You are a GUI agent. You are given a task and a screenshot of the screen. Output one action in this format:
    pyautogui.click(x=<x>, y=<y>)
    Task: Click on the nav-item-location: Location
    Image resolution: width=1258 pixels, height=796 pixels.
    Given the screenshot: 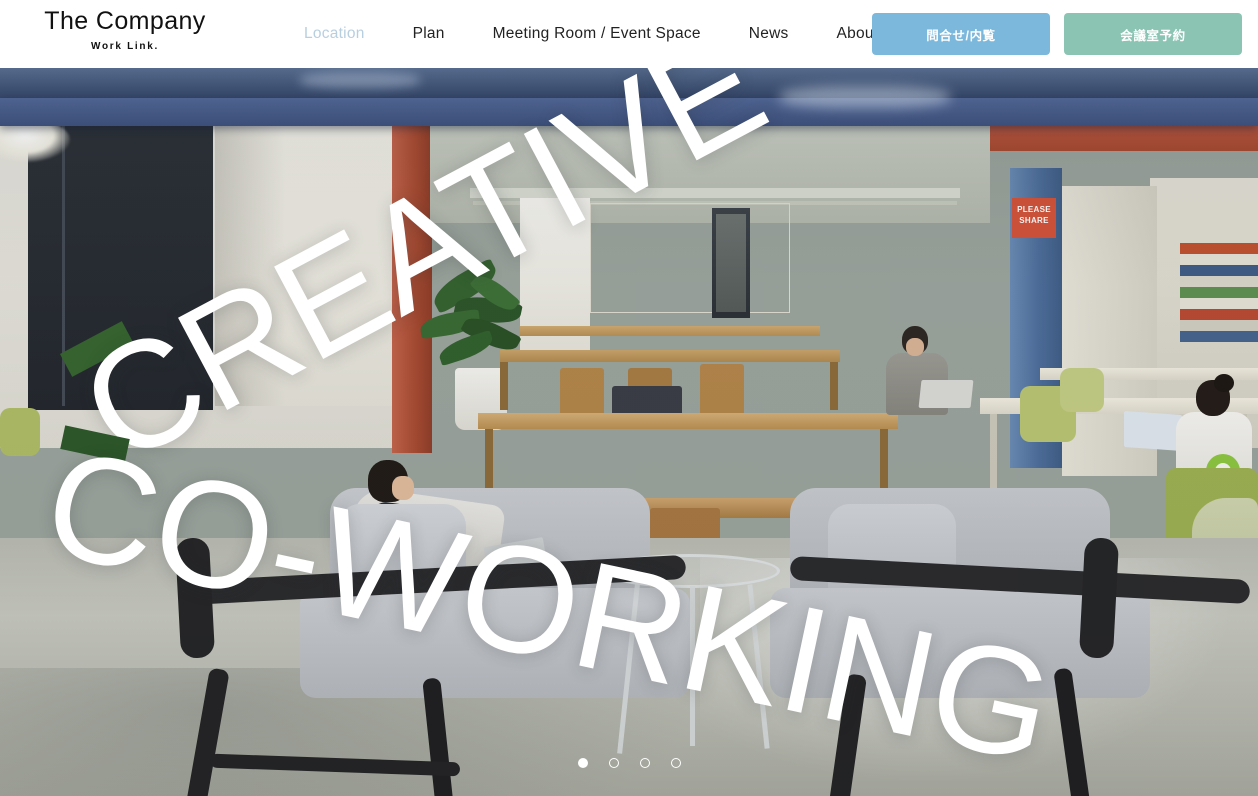 What is the action you would take?
    pyautogui.click(x=344, y=34)
    